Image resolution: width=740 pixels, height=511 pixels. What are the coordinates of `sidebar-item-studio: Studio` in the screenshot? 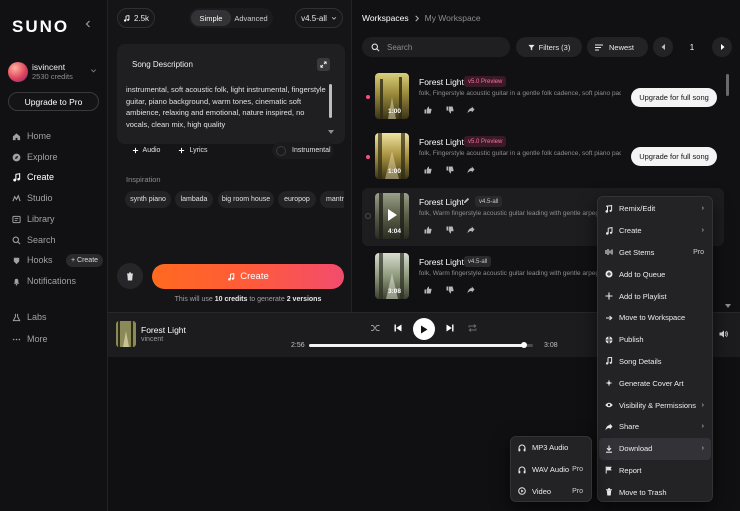 It's located at (32, 198).